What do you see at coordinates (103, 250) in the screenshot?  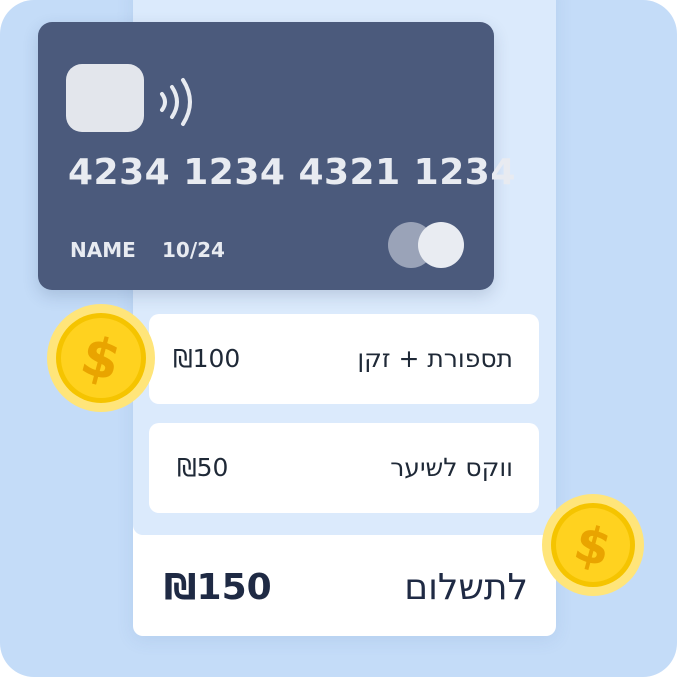 I see `cardholder-name: NAME` at bounding box center [103, 250].